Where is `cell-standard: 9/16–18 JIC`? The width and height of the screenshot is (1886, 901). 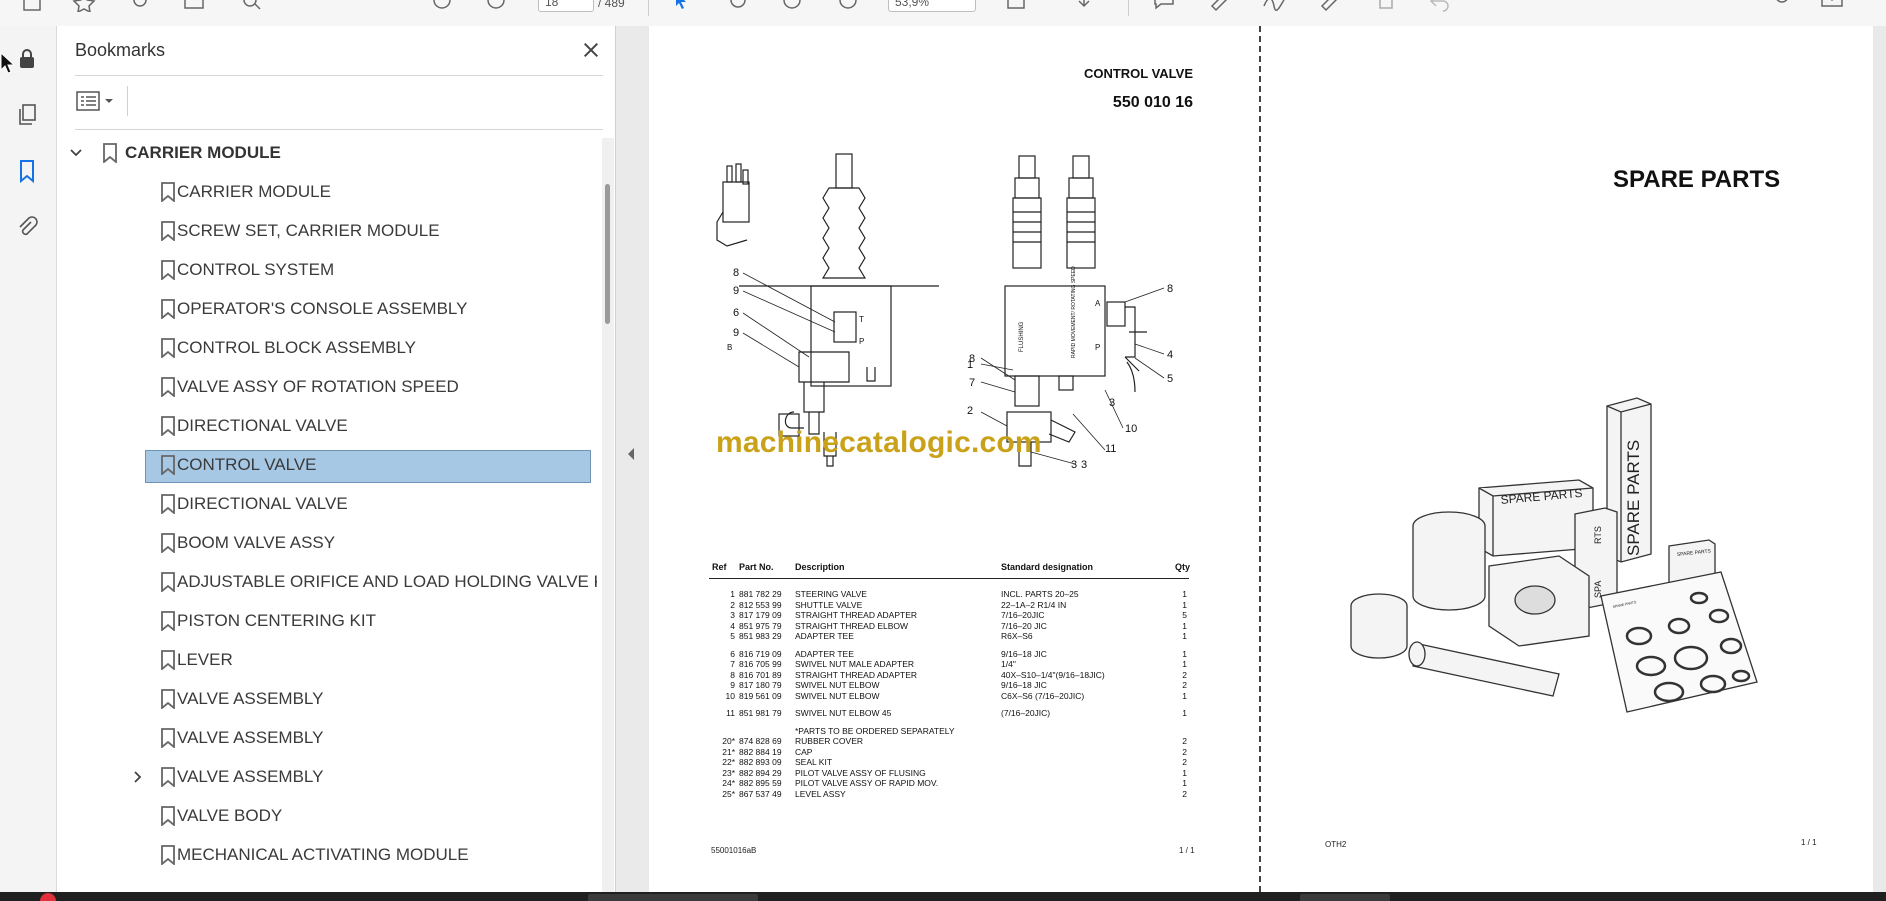
cell-standard: 9/16–18 JIC is located at coordinates (1024, 653).